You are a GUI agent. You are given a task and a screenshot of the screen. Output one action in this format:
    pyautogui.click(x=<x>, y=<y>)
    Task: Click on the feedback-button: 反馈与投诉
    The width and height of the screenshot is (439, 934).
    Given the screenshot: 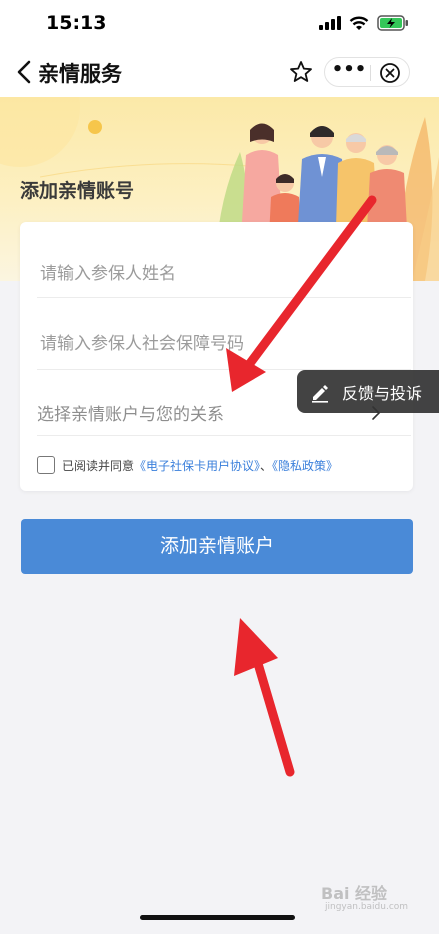 What is the action you would take?
    pyautogui.click(x=368, y=391)
    